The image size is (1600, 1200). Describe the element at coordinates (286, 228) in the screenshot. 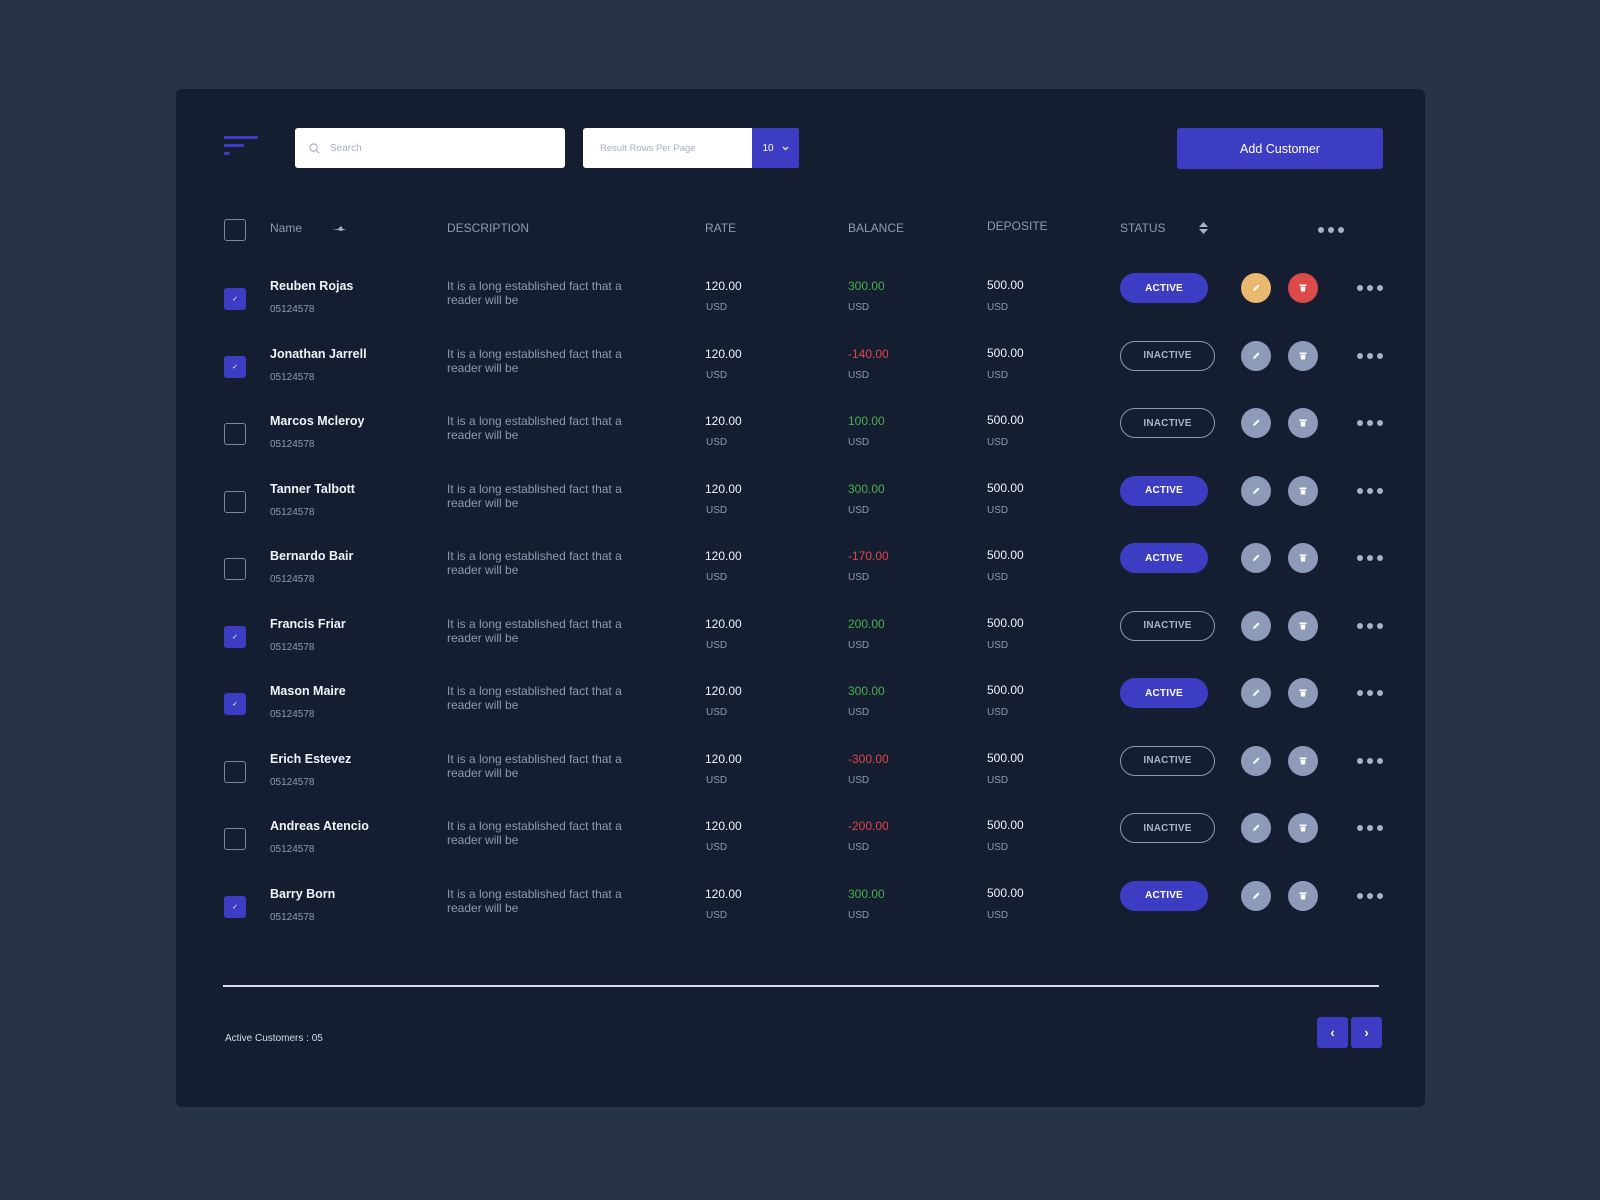

I see `header-name: Name` at that location.